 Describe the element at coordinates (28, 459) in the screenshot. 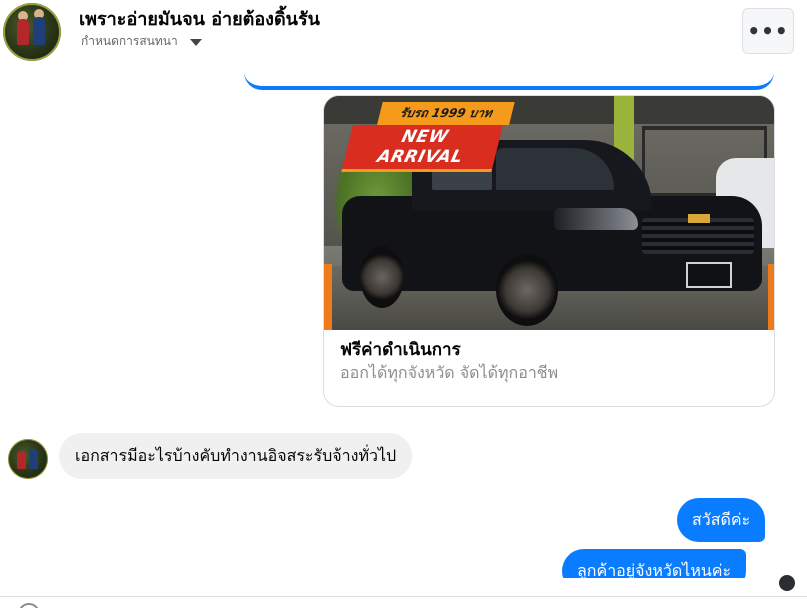

I see `sender-avatar` at that location.